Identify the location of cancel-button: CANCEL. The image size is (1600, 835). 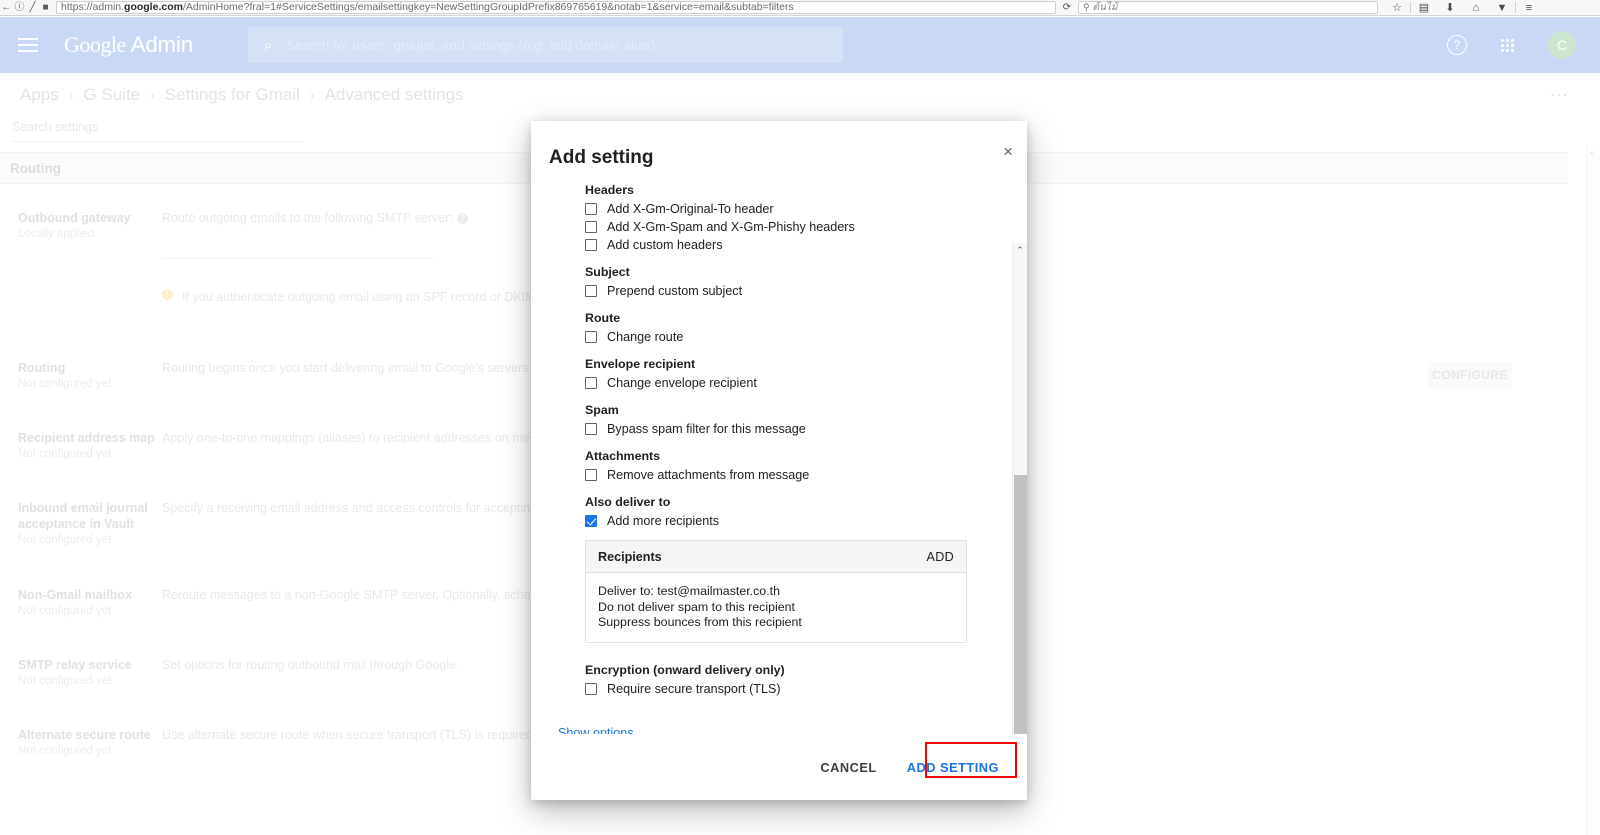
(848, 767).